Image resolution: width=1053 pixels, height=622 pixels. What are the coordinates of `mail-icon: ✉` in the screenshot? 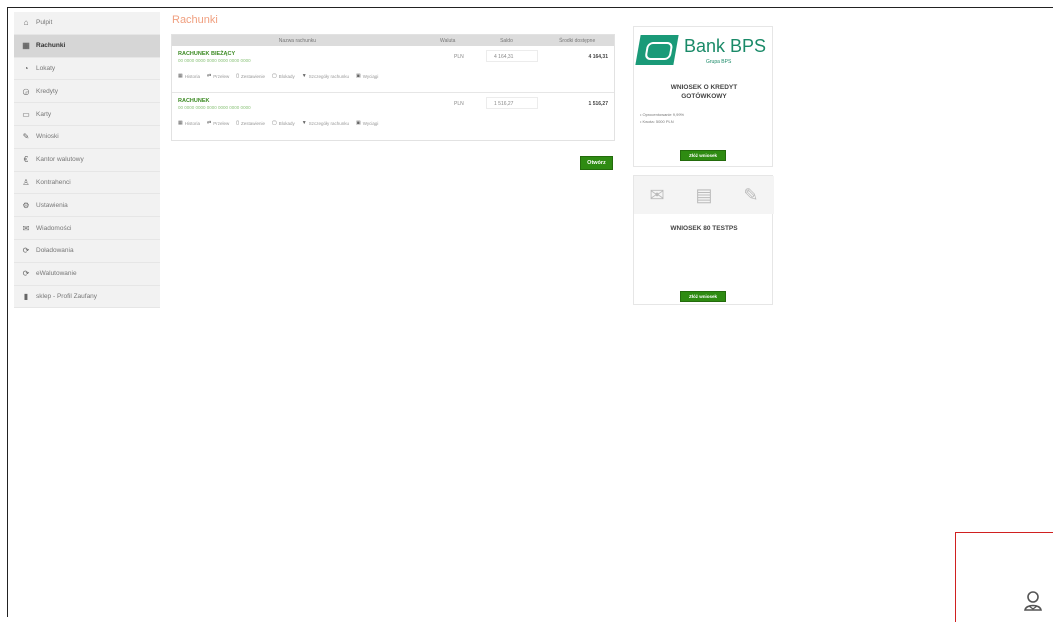 It's located at (26, 228).